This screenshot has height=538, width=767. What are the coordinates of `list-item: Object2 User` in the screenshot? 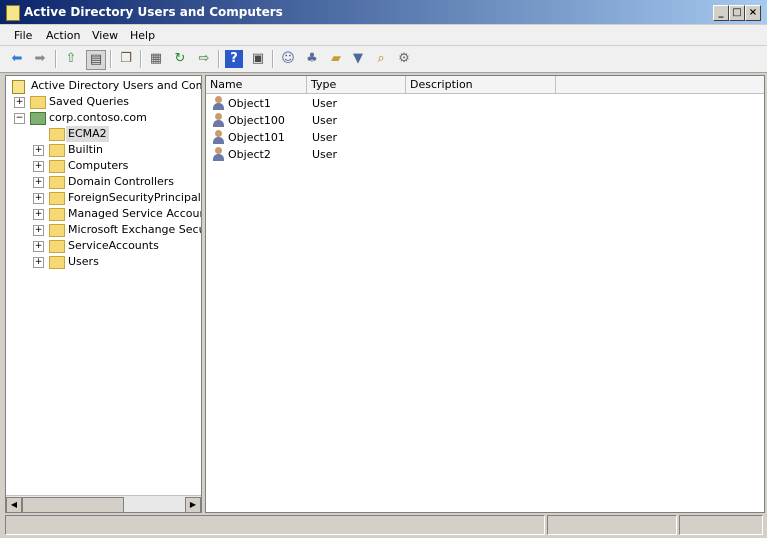 It's located at (485, 154).